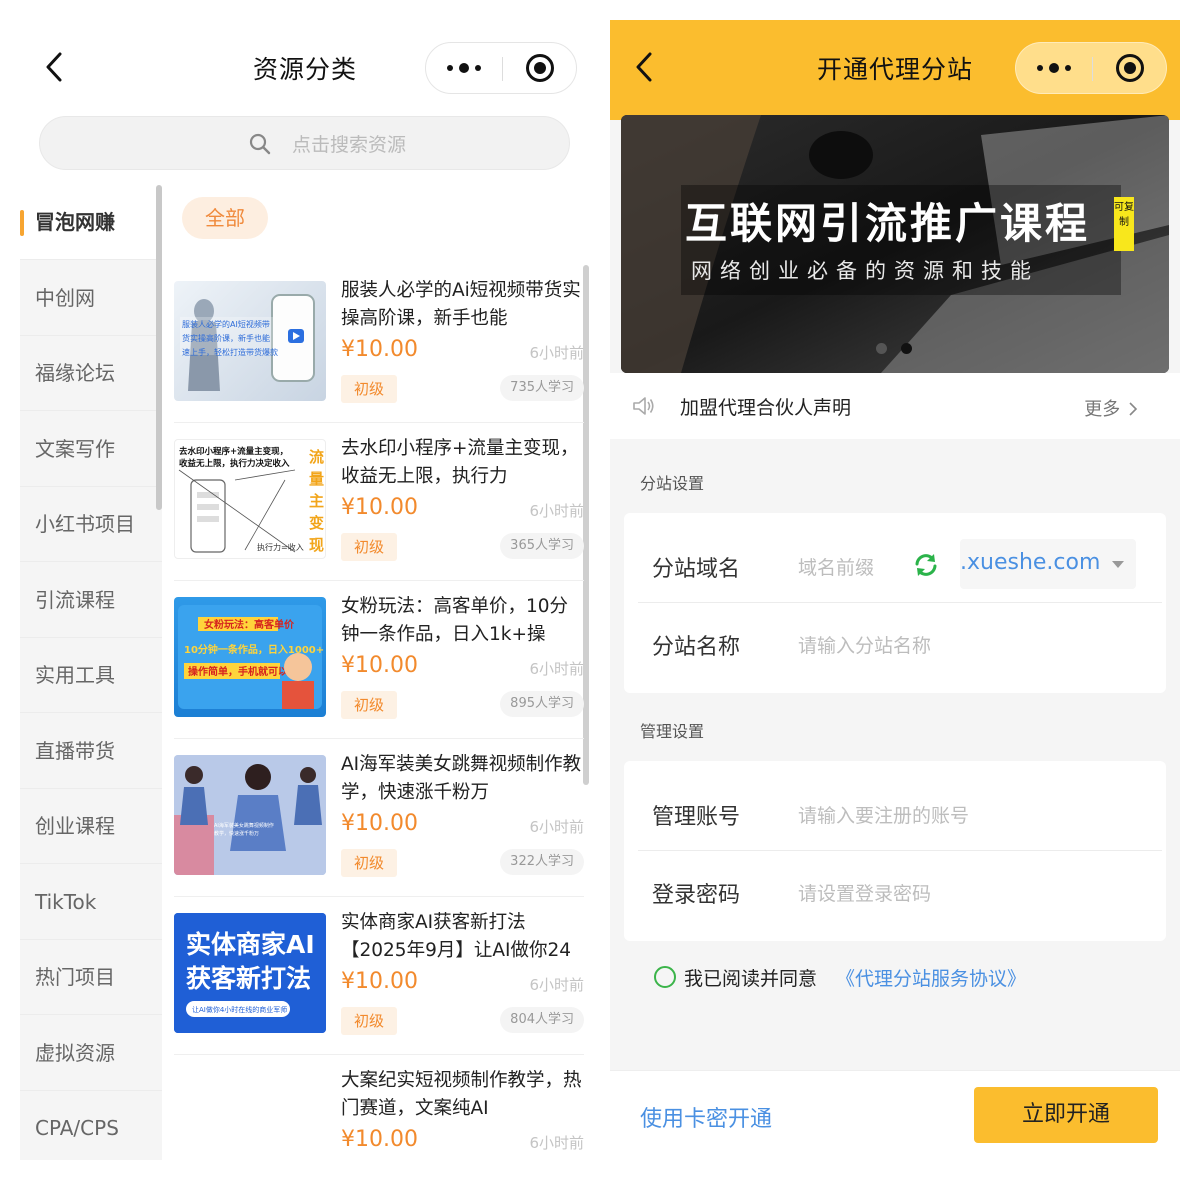 Image resolution: width=1200 pixels, height=1200 pixels. Describe the element at coordinates (696, 817) in the screenshot. I see `account-label: 管理账号` at that location.